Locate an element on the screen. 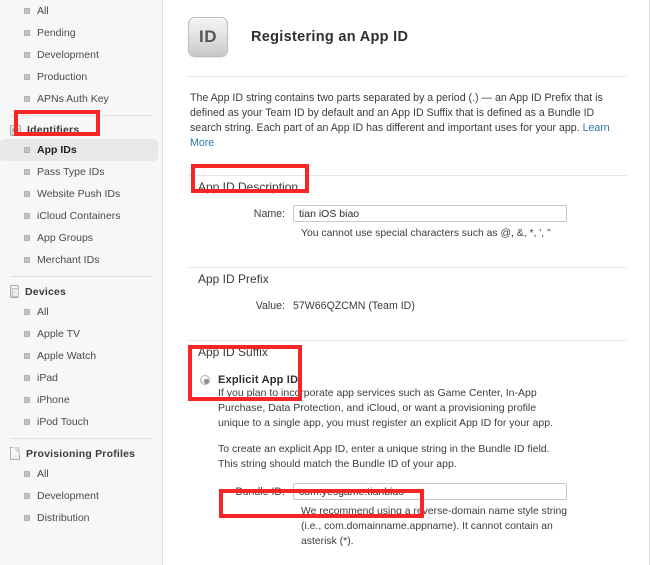 The width and height of the screenshot is (650, 565). sidebar-item-website-push-ids: Website Push IDs is located at coordinates (81, 194).